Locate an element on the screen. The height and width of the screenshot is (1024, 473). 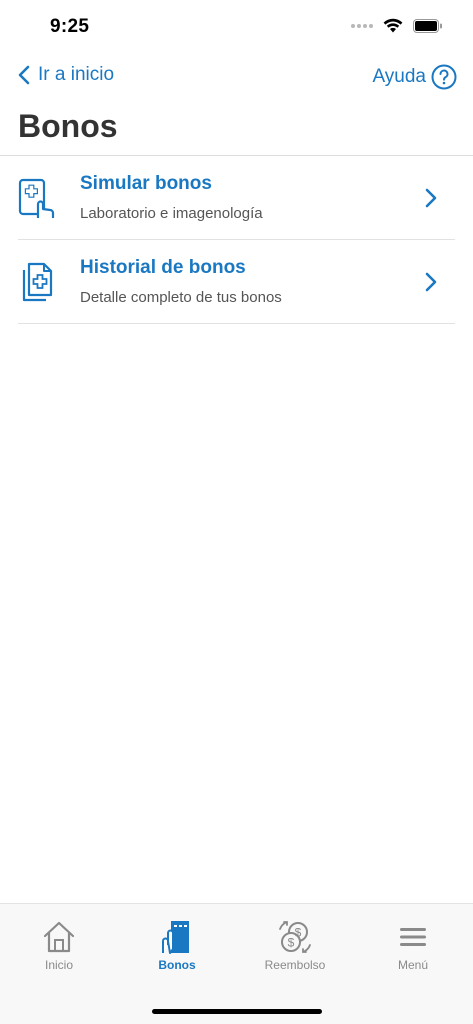
help-label: Ayuda is located at coordinates (399, 76).